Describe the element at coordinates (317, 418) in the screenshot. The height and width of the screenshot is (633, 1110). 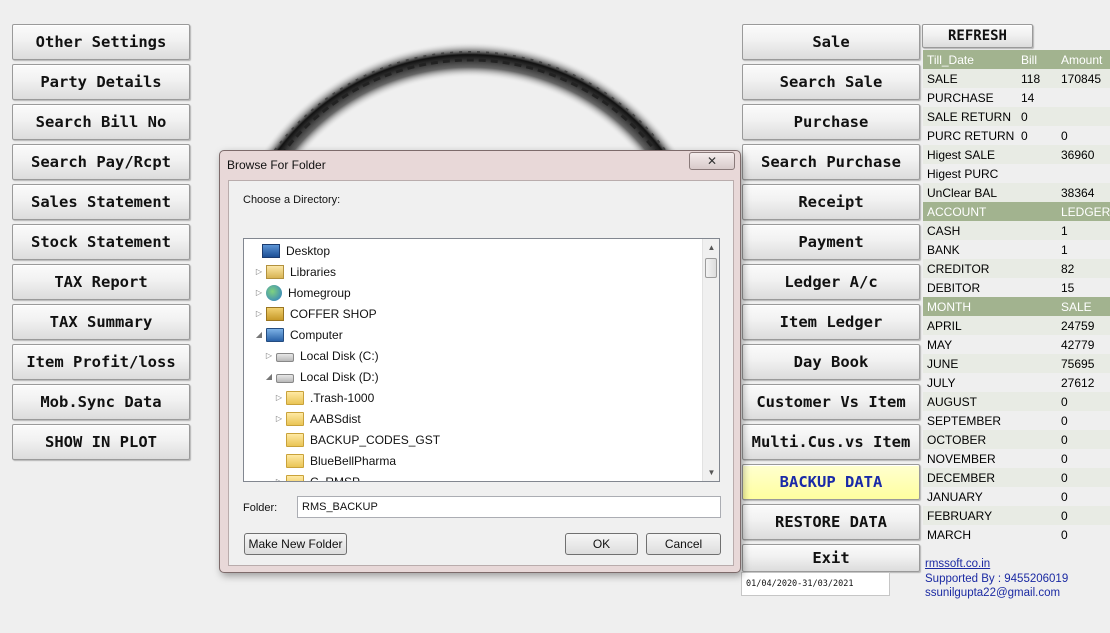
I see `tree-item-aabsdist: ▷ AABSdist` at that location.